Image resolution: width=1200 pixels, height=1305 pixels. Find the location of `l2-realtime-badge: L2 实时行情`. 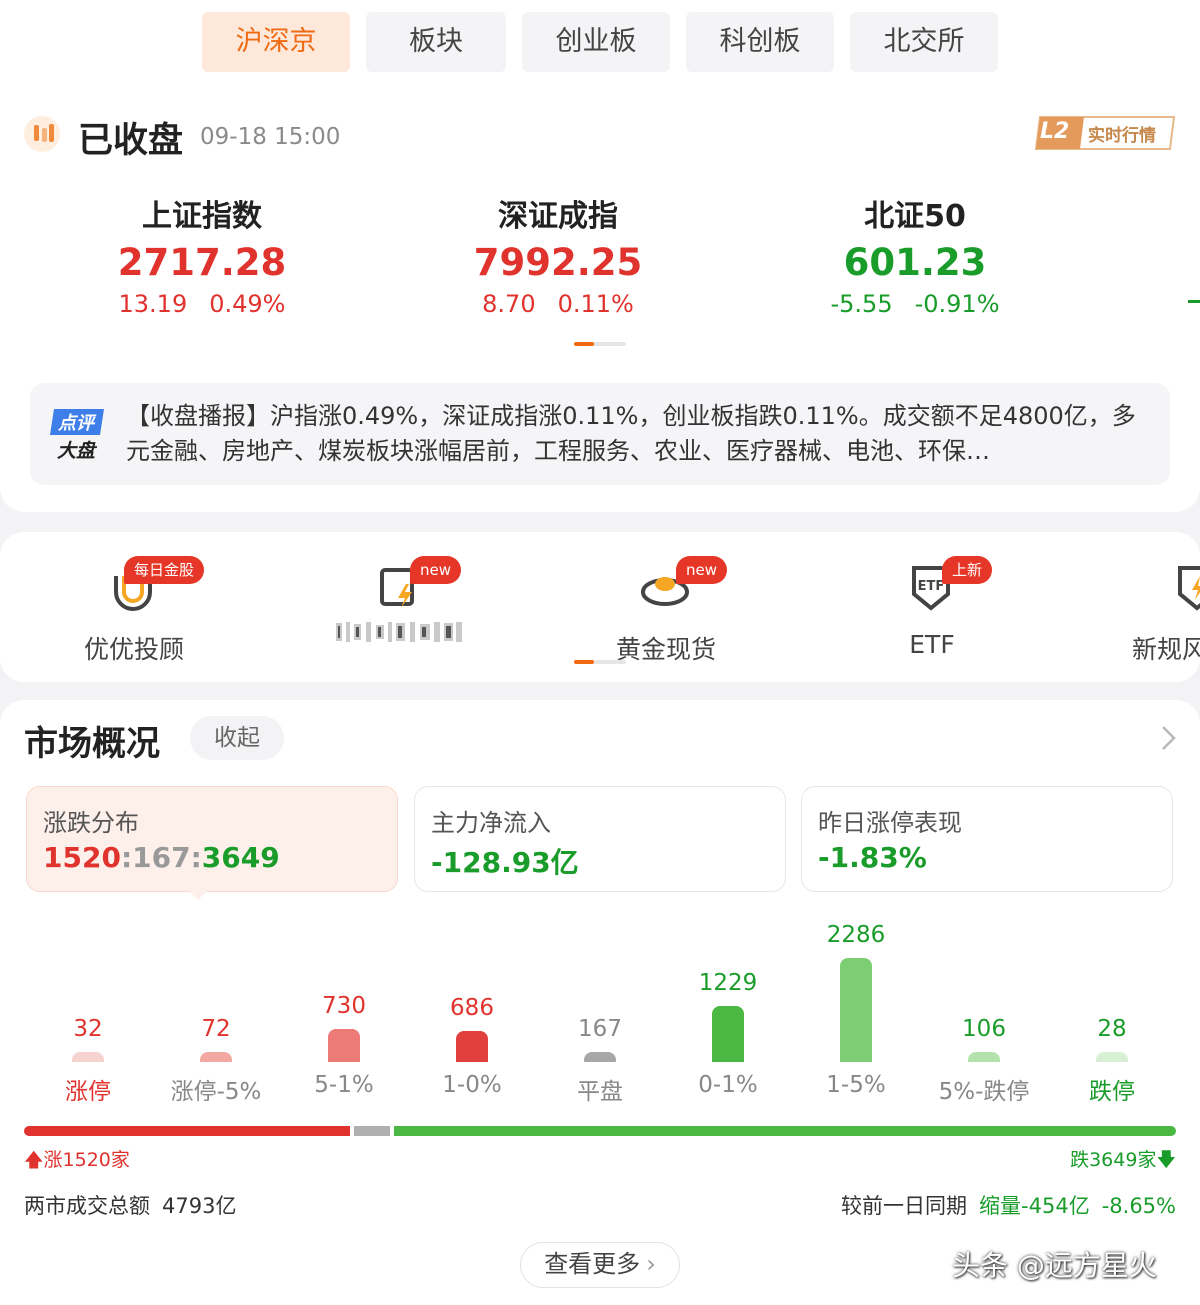

l2-realtime-badge: L2 实时行情 is located at coordinates (1105, 133).